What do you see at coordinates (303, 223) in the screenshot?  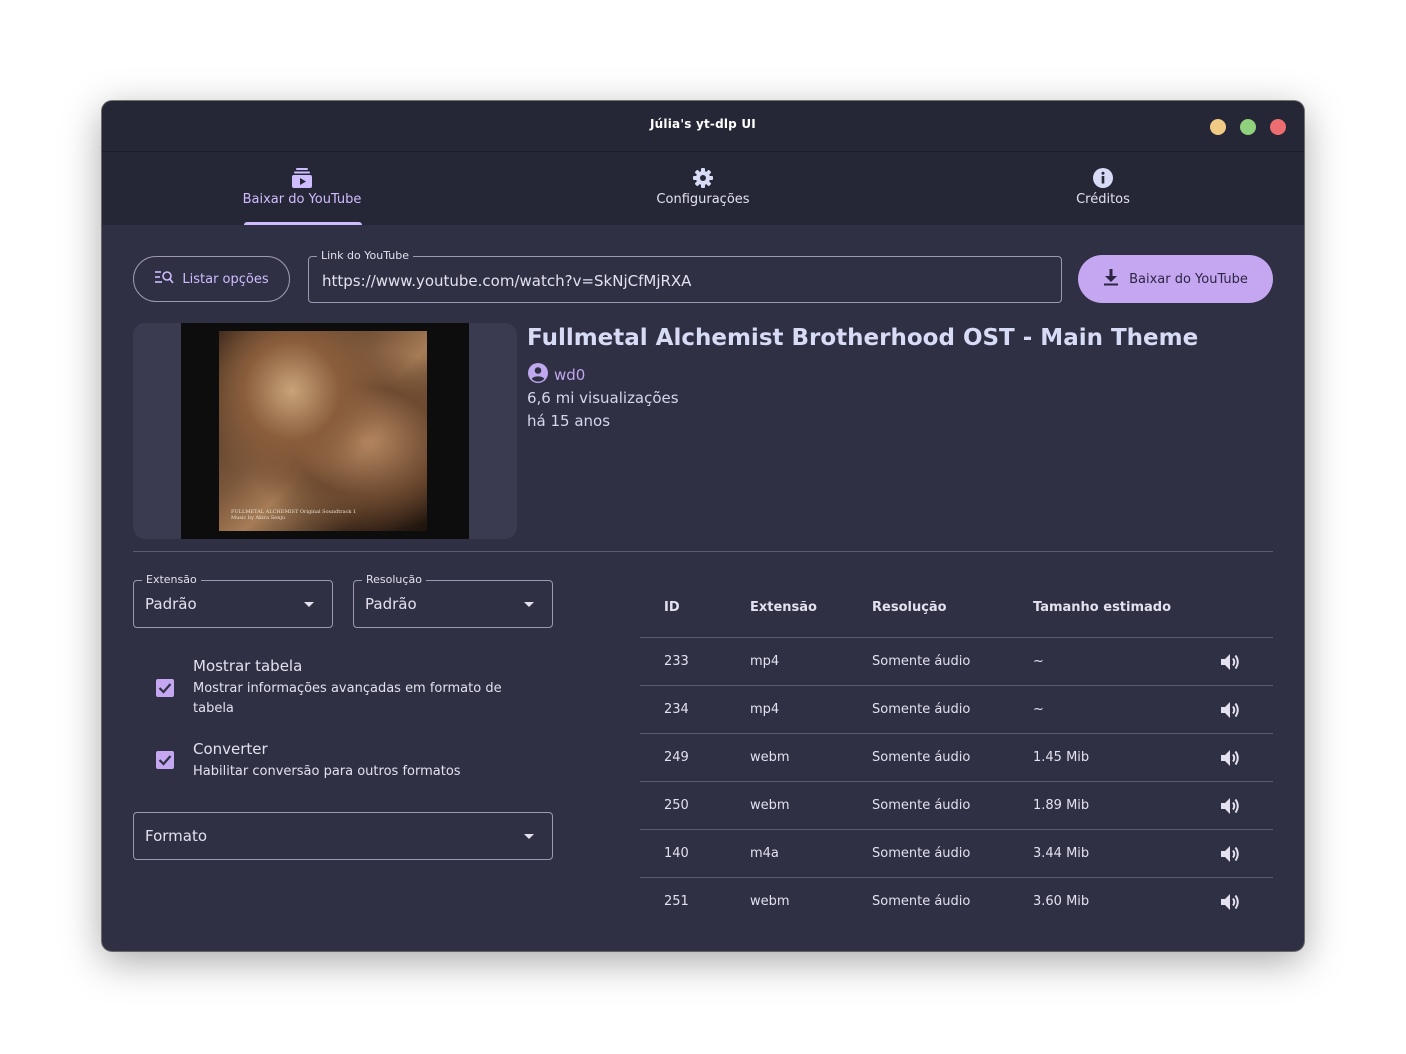 I see `active-tab-indicator` at bounding box center [303, 223].